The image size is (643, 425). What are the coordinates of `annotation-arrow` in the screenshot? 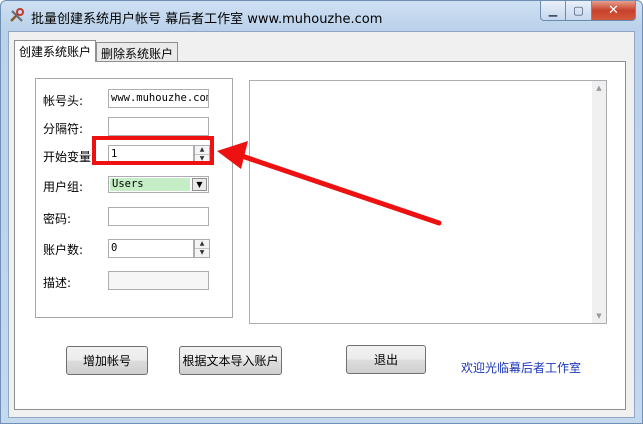 It's located at (329, 183).